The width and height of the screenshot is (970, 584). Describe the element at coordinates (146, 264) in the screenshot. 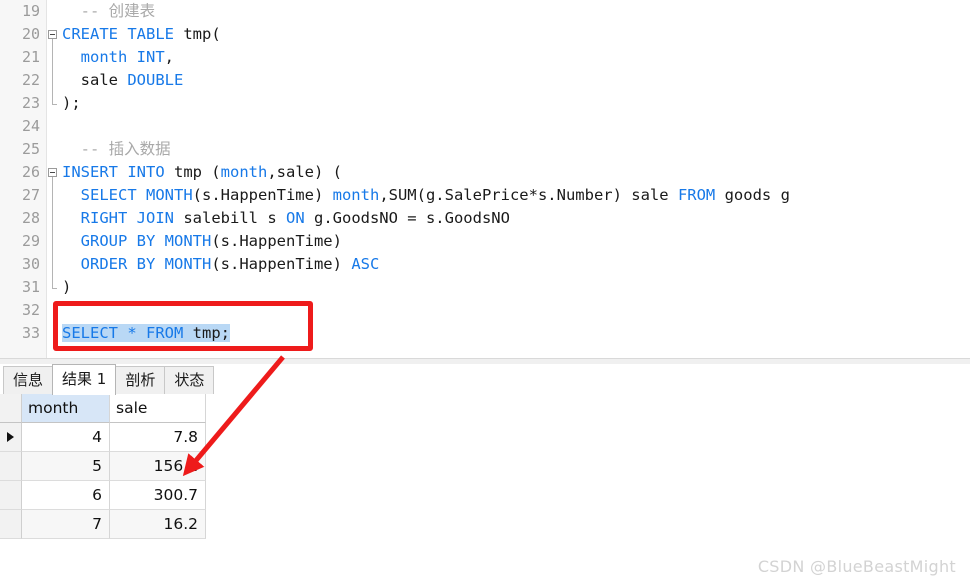

I see `code-token: ORDER BY MONTH` at that location.